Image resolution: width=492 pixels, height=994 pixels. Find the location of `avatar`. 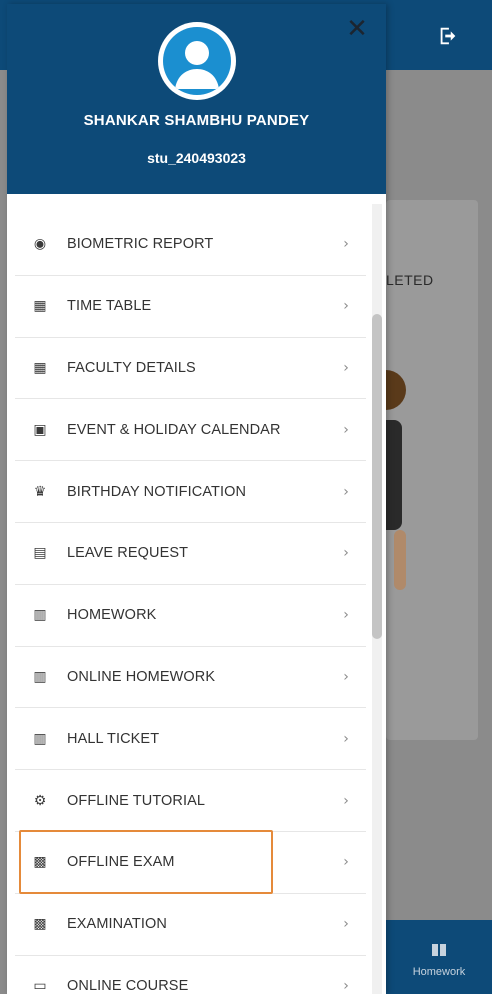

avatar is located at coordinates (197, 61).